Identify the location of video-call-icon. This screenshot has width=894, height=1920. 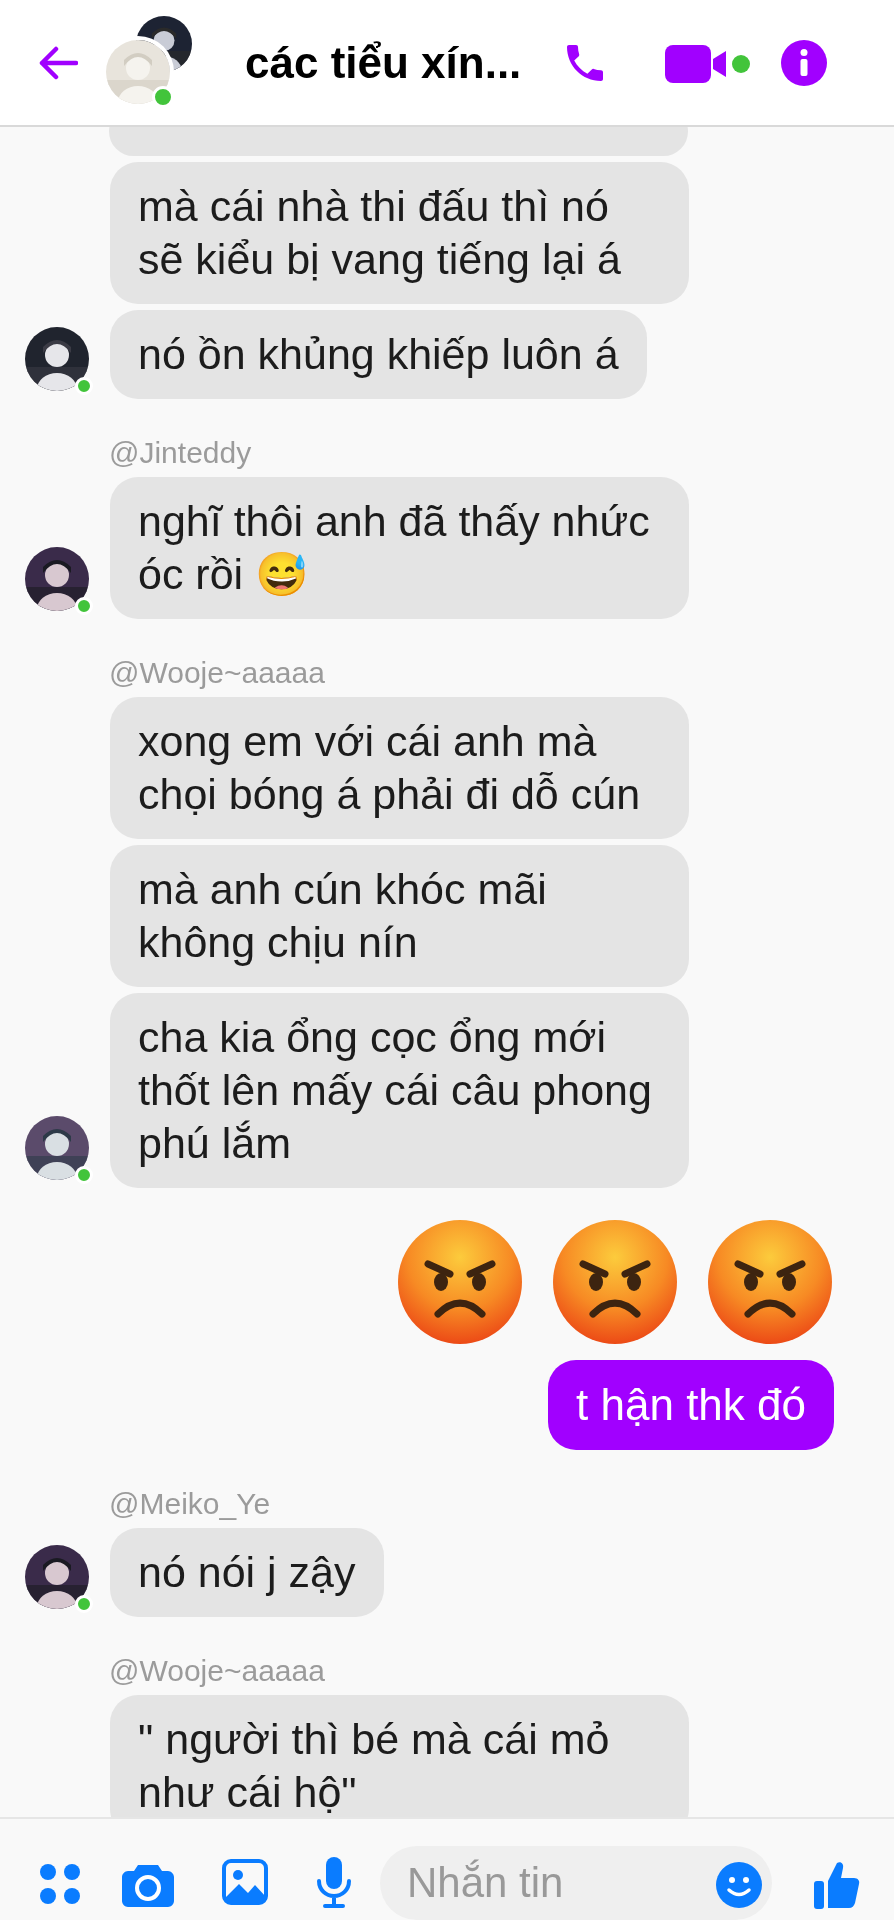
(708, 64).